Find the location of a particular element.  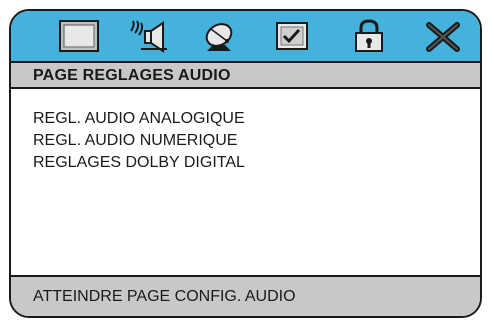

audio-setup-icon is located at coordinates (149, 36).